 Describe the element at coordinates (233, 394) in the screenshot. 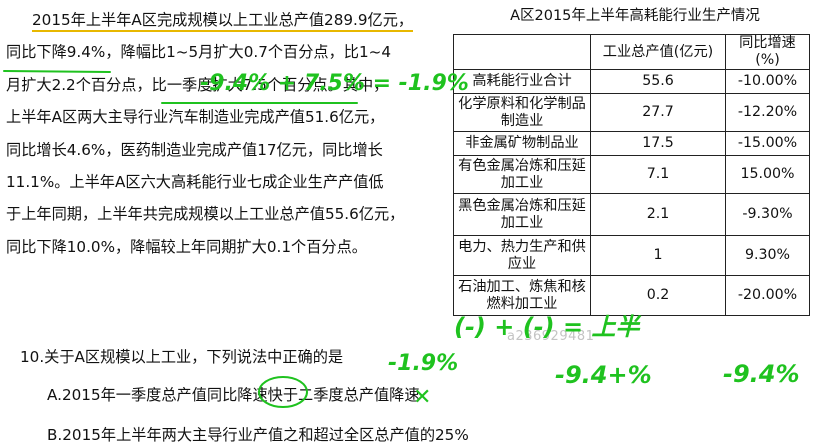

I see `option-a: A.2015年一季度总产值同比降速快于二季度总产值降速` at that location.